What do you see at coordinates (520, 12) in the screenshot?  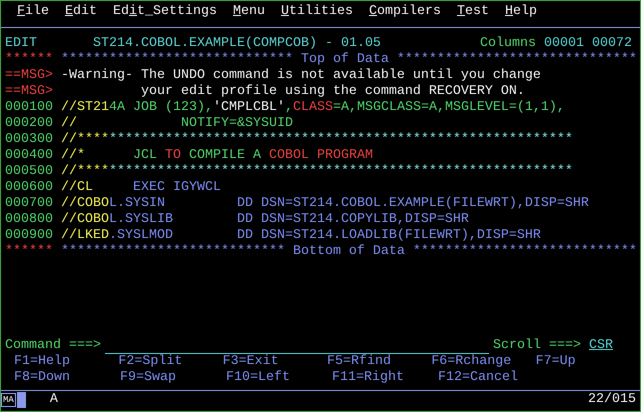 I see `menu-item: Help` at bounding box center [520, 12].